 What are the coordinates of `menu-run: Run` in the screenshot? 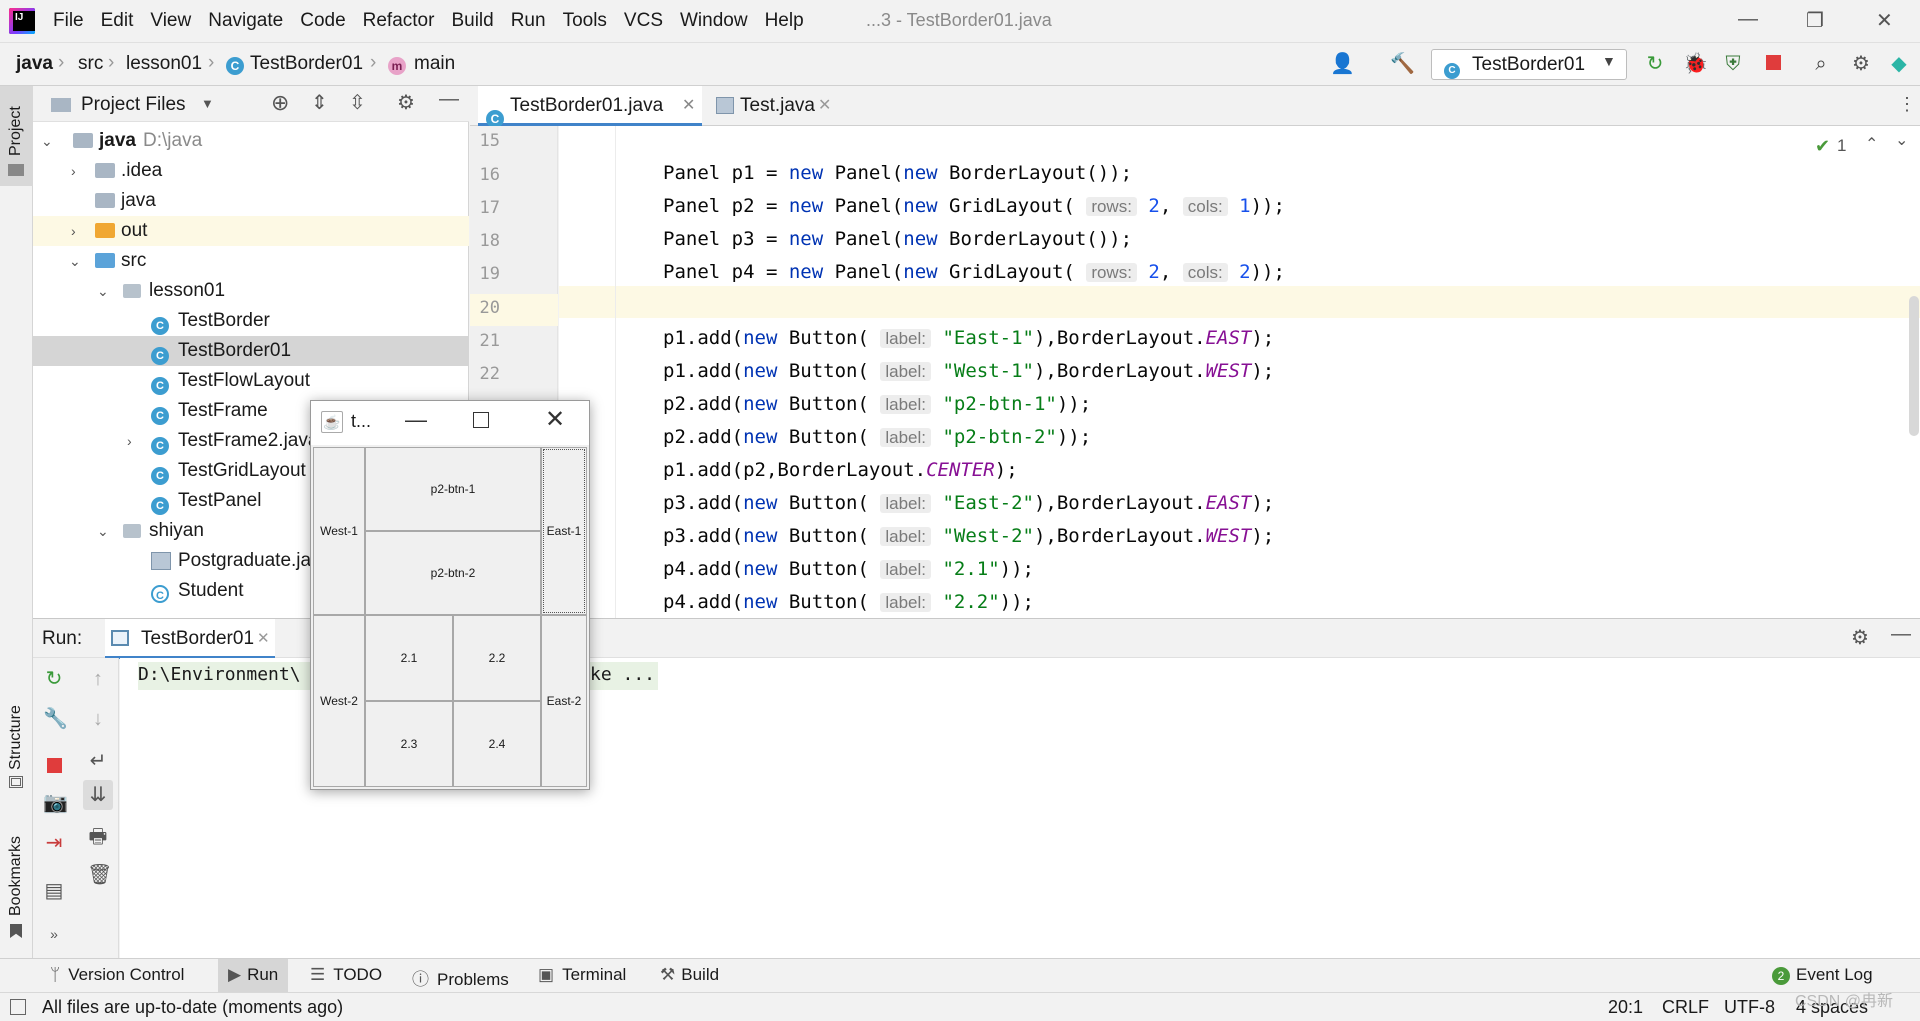 It's located at (528, 21).